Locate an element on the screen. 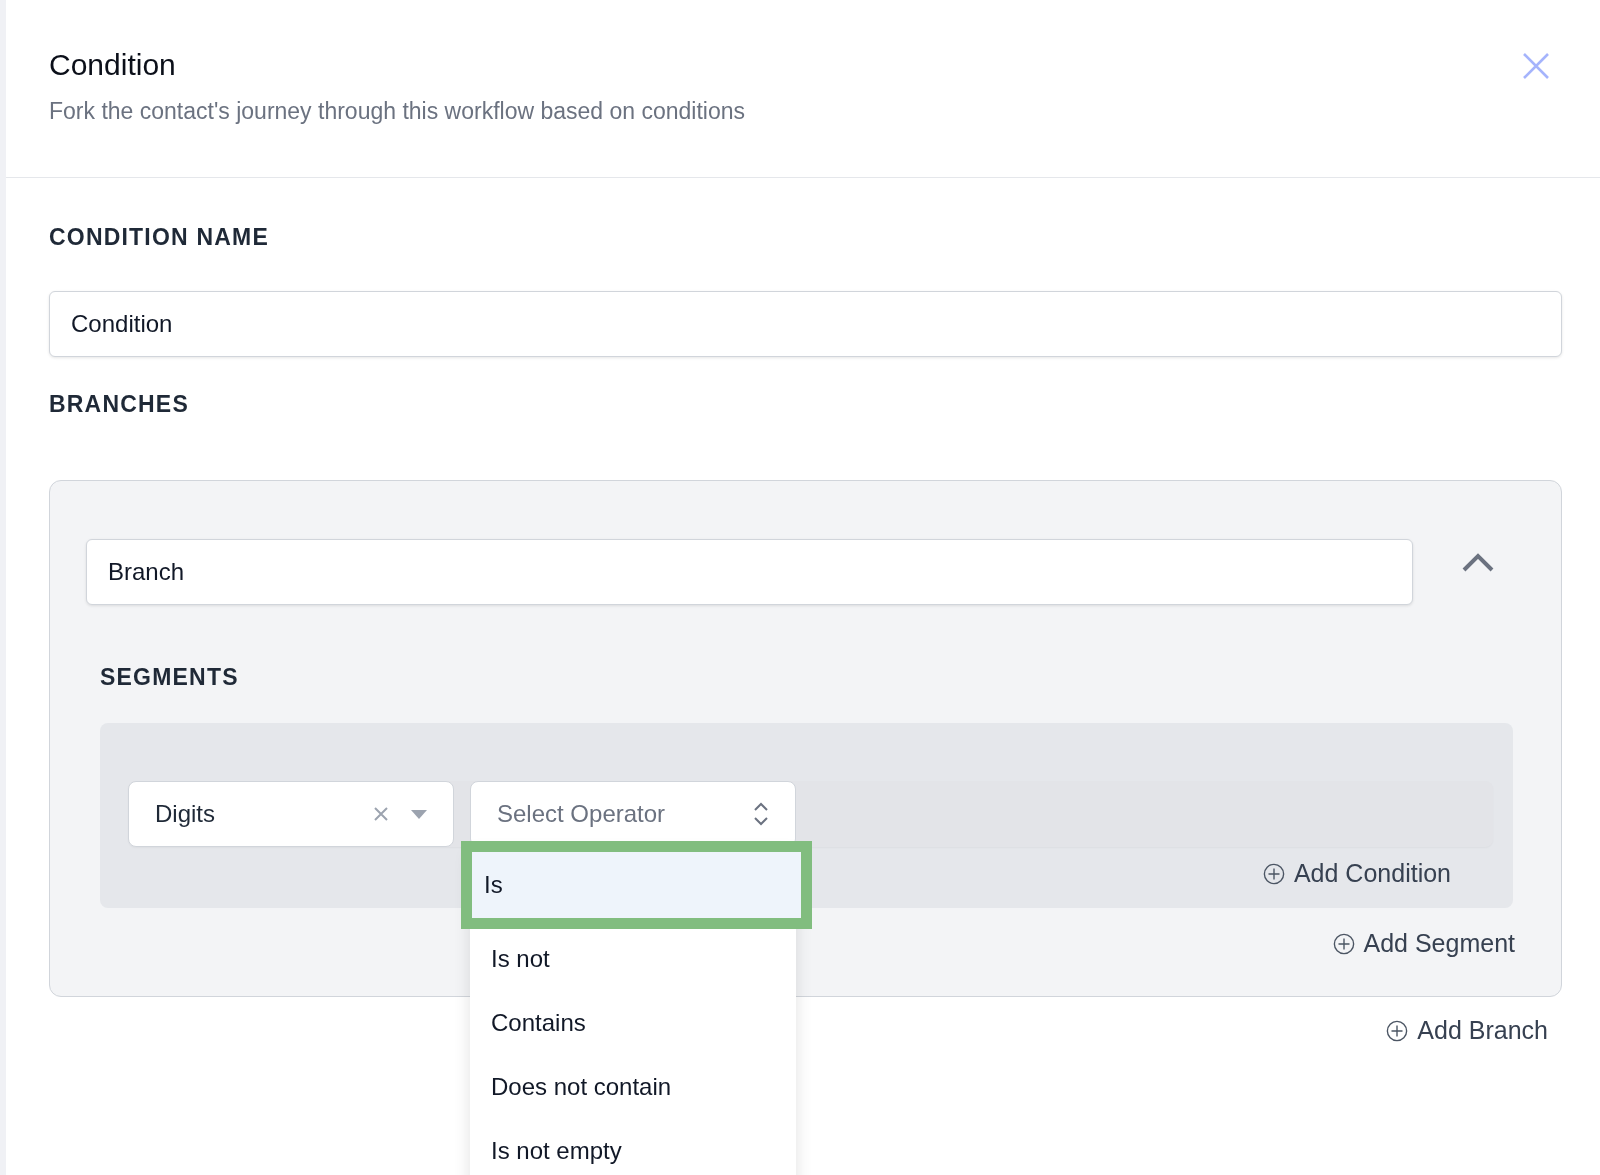 This screenshot has height=1175, width=1600. sort-arrows-icon is located at coordinates (761, 814).